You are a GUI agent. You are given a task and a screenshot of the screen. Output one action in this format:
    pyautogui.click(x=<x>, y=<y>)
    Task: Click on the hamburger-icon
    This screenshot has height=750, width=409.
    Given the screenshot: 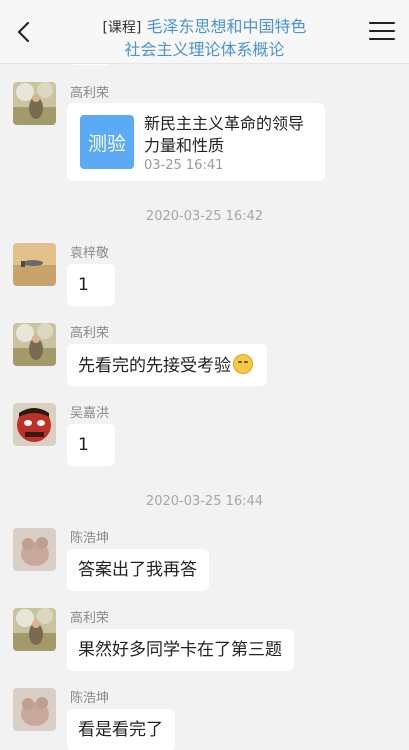 What is the action you would take?
    pyautogui.click(x=382, y=31)
    